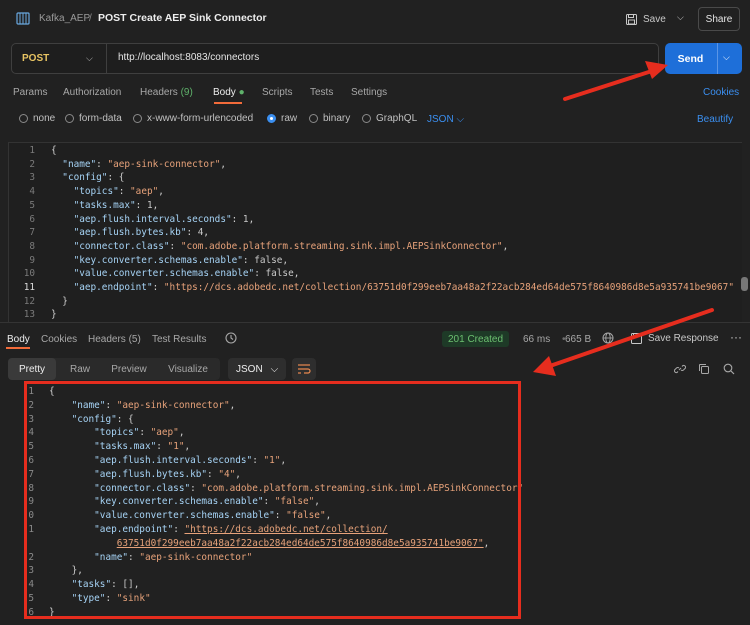 The width and height of the screenshot is (750, 625). I want to click on radio-form-data: form-data, so click(93, 118).